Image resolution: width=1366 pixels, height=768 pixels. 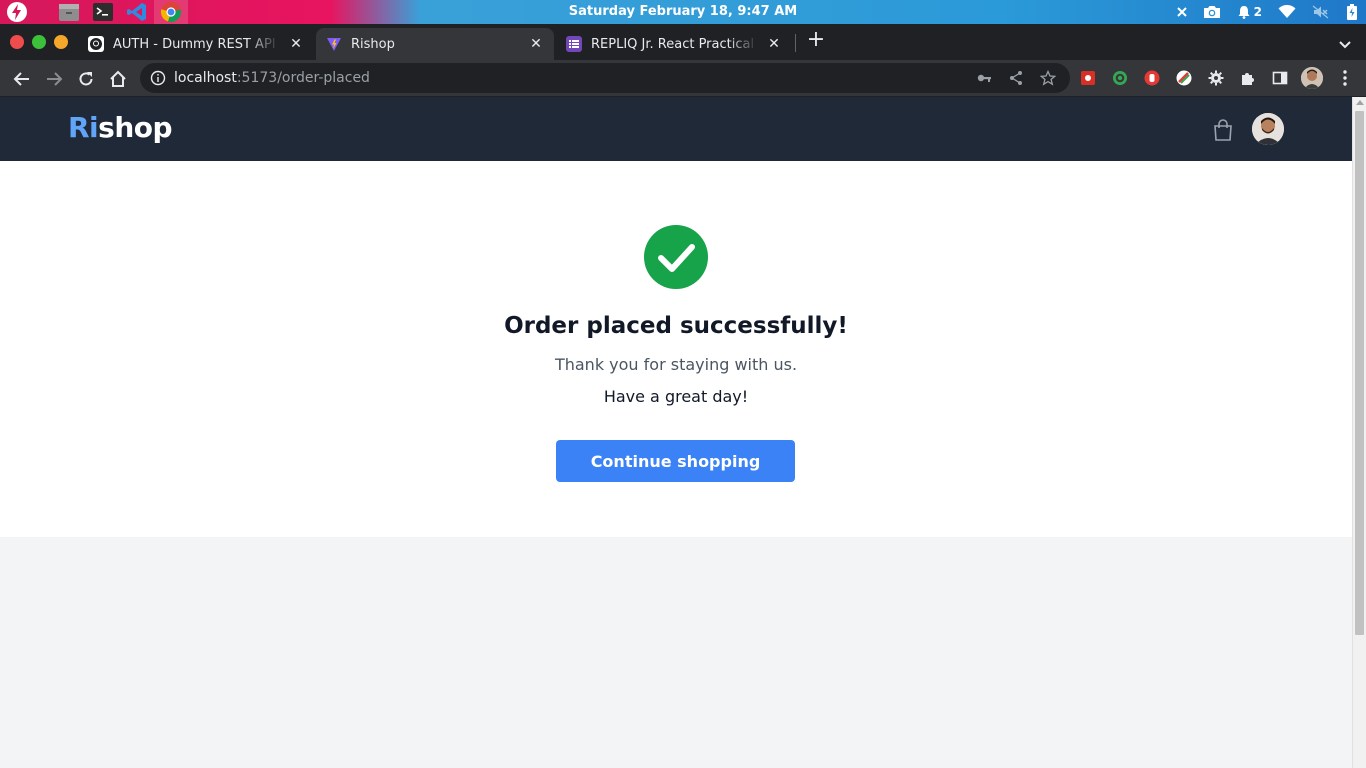 I want to click on window-controls, so click(x=39, y=42).